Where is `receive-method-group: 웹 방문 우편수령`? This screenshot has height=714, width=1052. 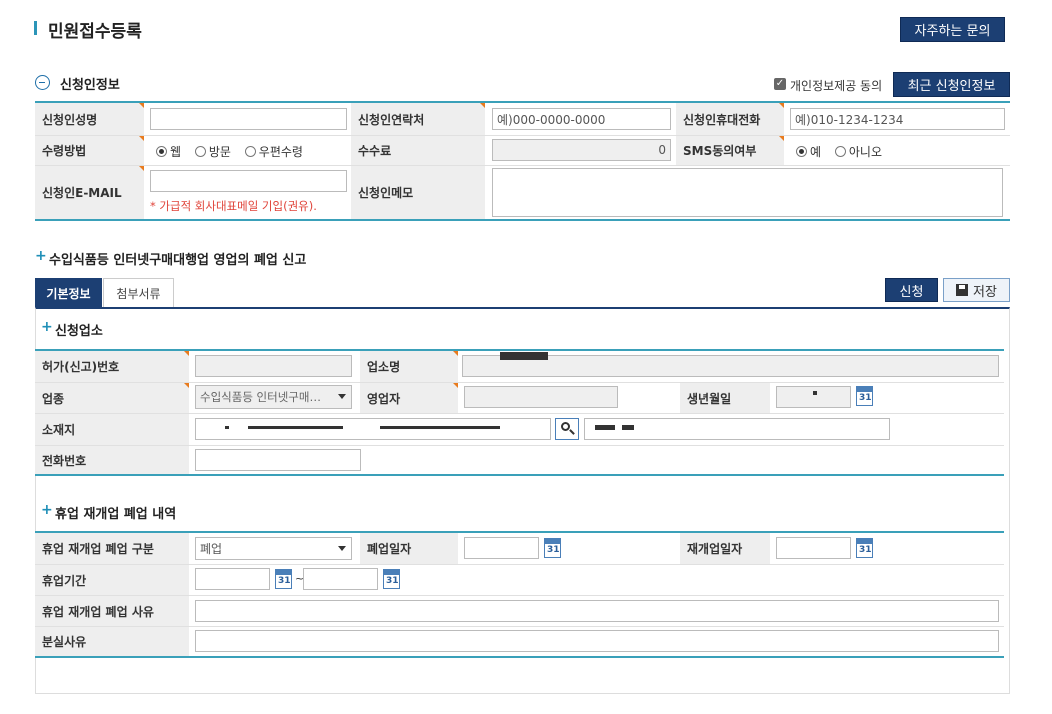 receive-method-group: 웹 방문 우편수령 is located at coordinates (234, 151).